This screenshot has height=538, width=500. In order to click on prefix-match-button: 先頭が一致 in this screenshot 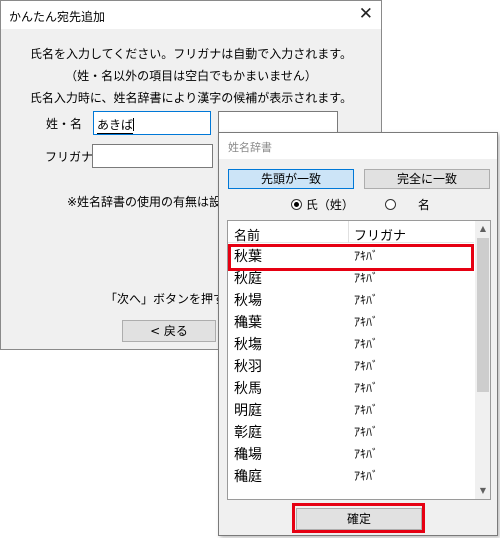, I will do `click(291, 179)`.